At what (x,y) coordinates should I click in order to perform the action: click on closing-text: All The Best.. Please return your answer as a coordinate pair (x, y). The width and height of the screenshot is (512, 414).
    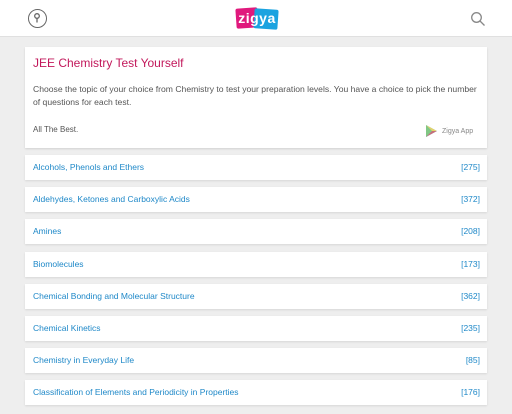
    Looking at the image, I should click on (56, 129).